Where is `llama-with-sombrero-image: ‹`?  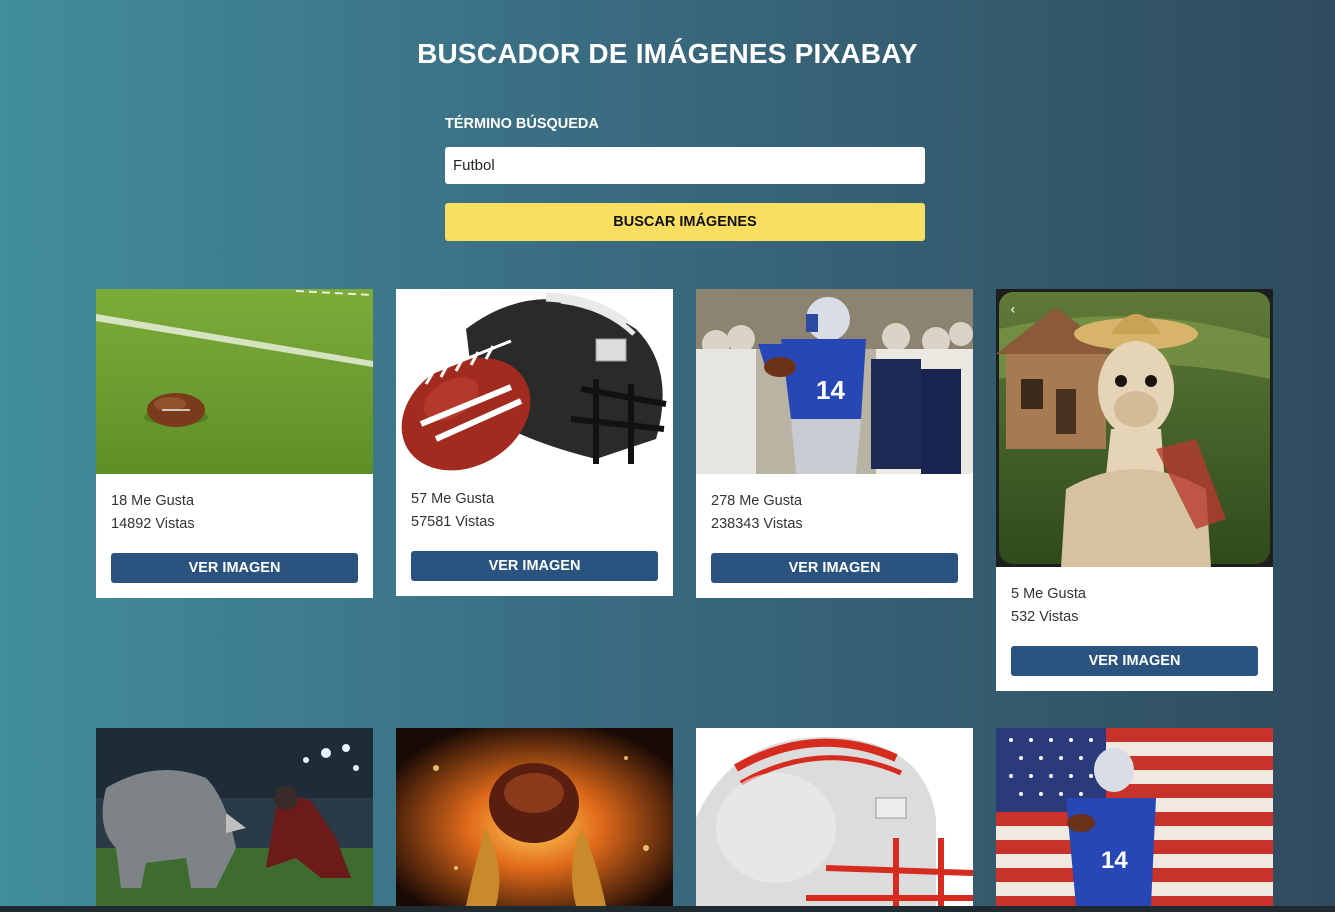 llama-with-sombrero-image: ‹ is located at coordinates (1134, 428).